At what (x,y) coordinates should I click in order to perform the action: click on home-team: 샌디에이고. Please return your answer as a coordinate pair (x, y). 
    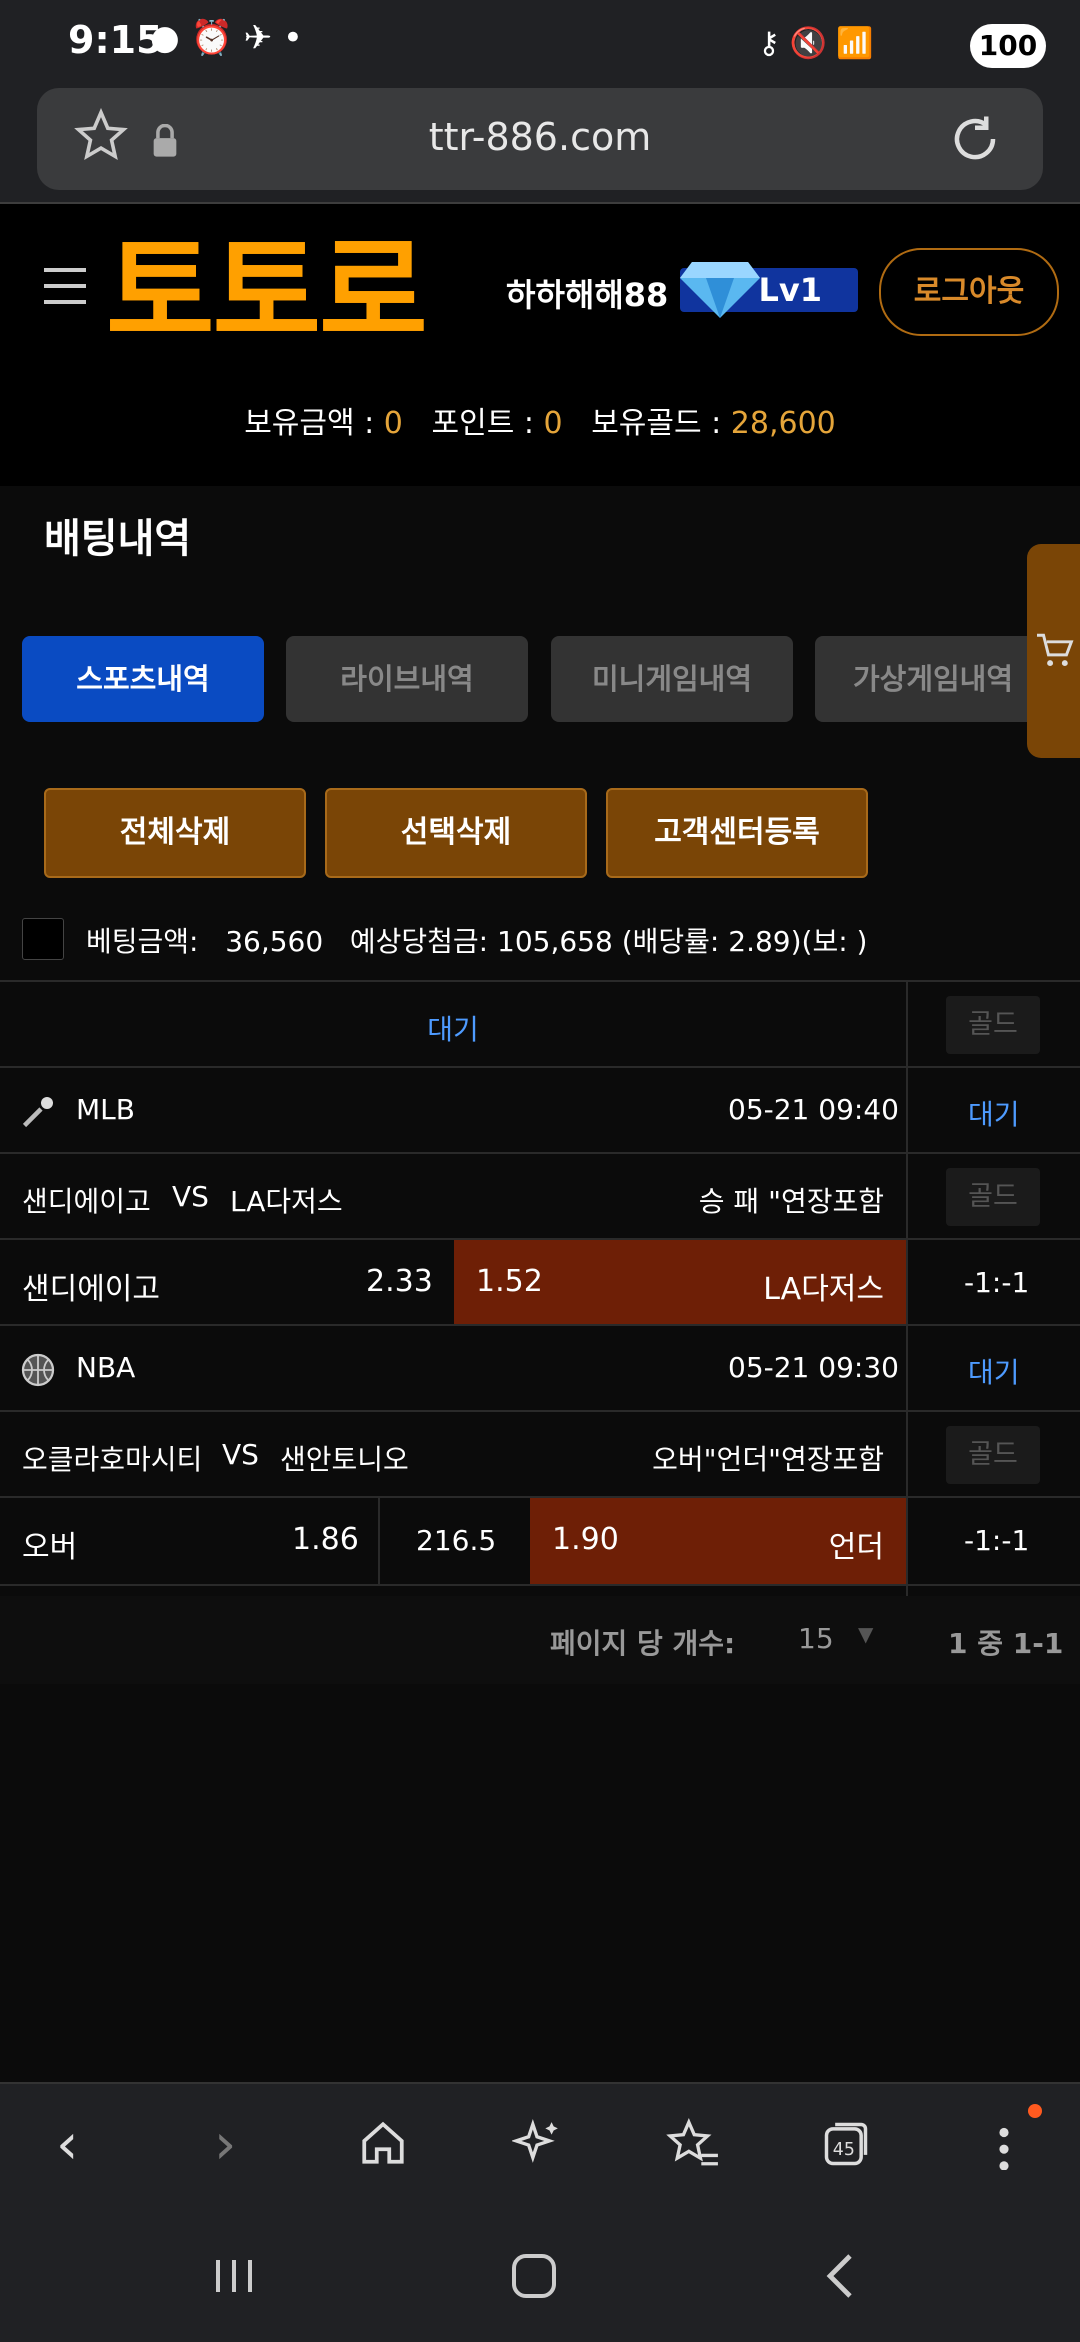
    Looking at the image, I should click on (86, 1201).